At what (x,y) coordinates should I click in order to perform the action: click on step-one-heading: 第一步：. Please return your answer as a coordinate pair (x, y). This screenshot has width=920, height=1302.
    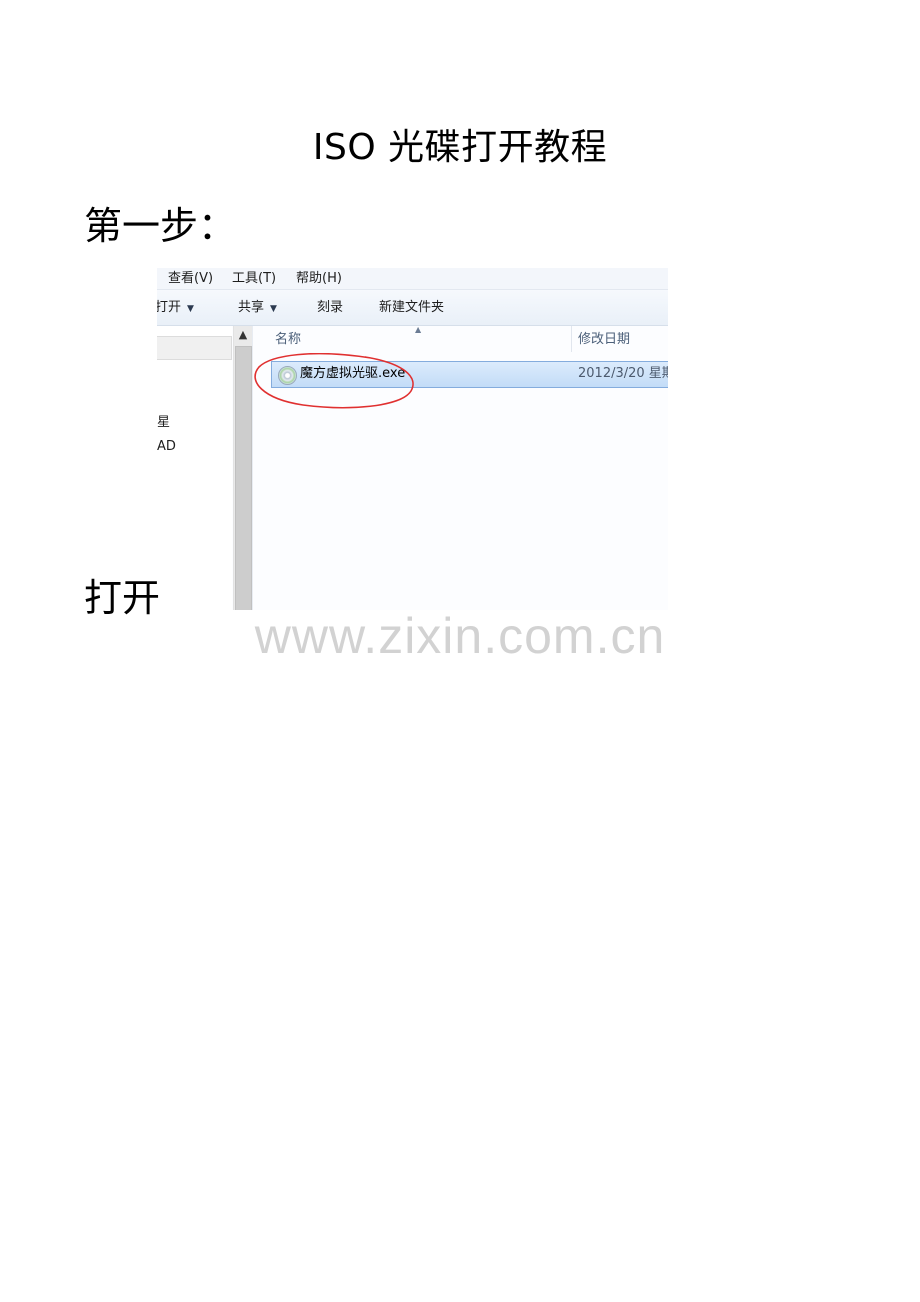
    Looking at the image, I should click on (160, 226).